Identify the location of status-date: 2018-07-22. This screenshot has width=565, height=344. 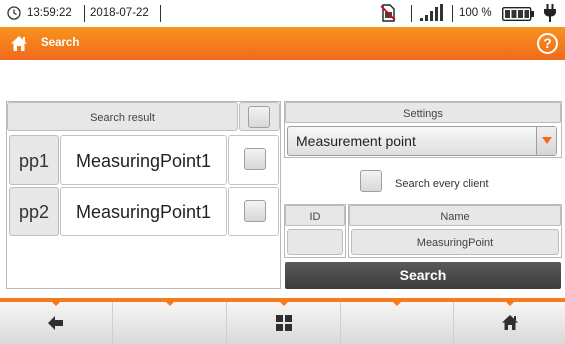
(119, 13).